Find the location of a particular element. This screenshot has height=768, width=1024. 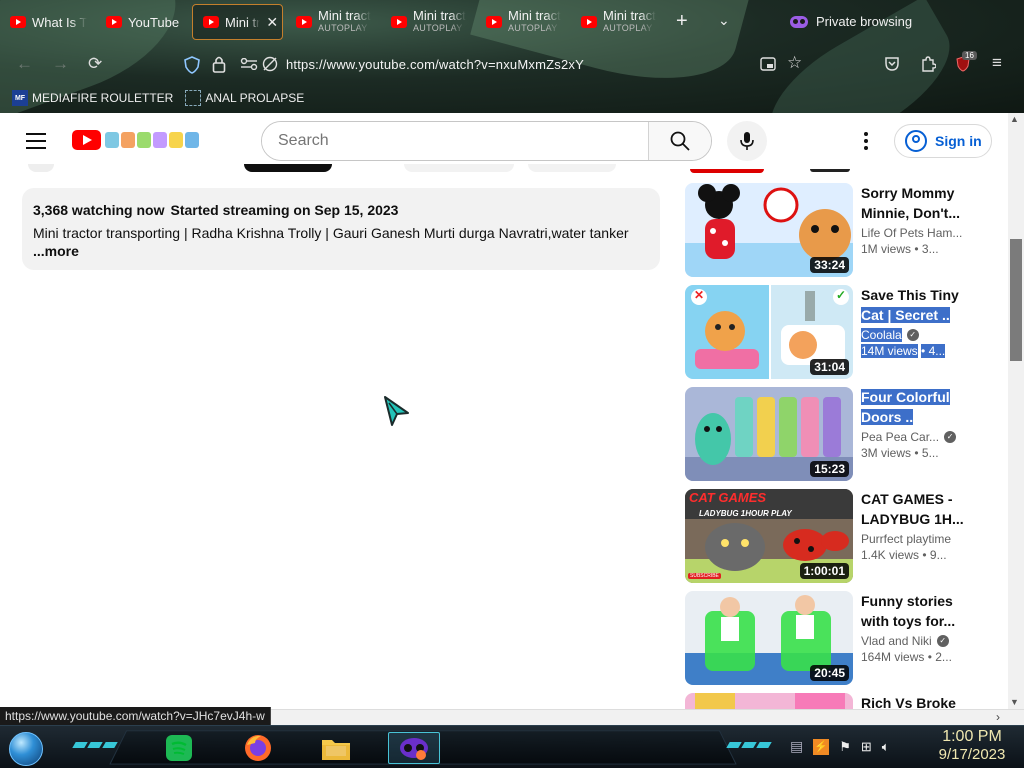

vertical-scrollbar-track is located at coordinates (1016, 411).